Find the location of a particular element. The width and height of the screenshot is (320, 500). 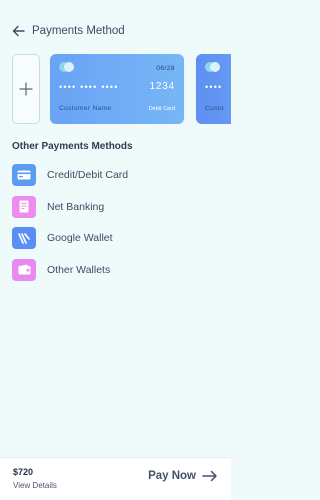

plus-icon is located at coordinates (26, 89).